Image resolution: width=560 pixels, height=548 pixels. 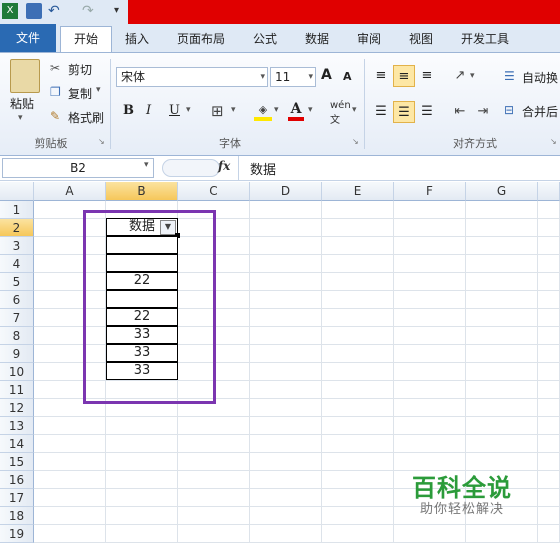 I want to click on fill-color-icon: ◈, so click(x=263, y=112).